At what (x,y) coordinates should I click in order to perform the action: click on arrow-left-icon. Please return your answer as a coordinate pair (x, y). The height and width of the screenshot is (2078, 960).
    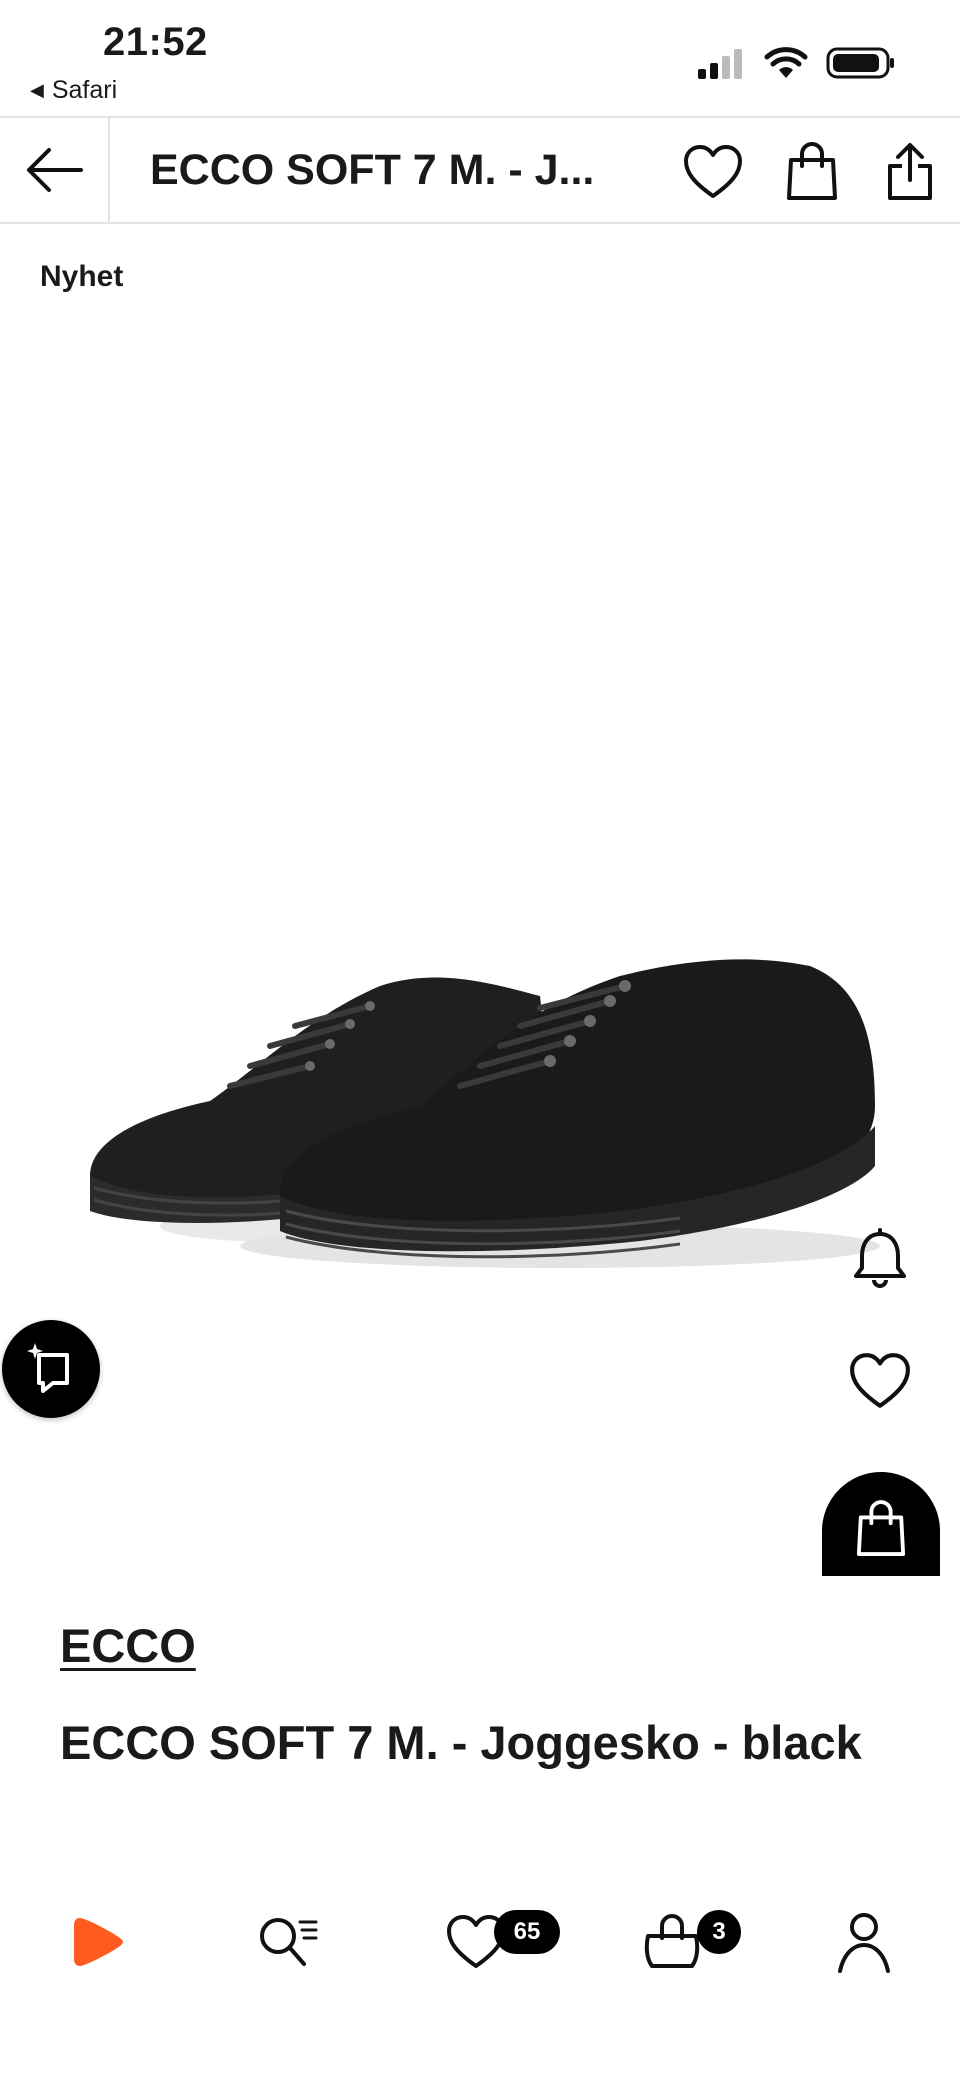
    Looking at the image, I should click on (55, 170).